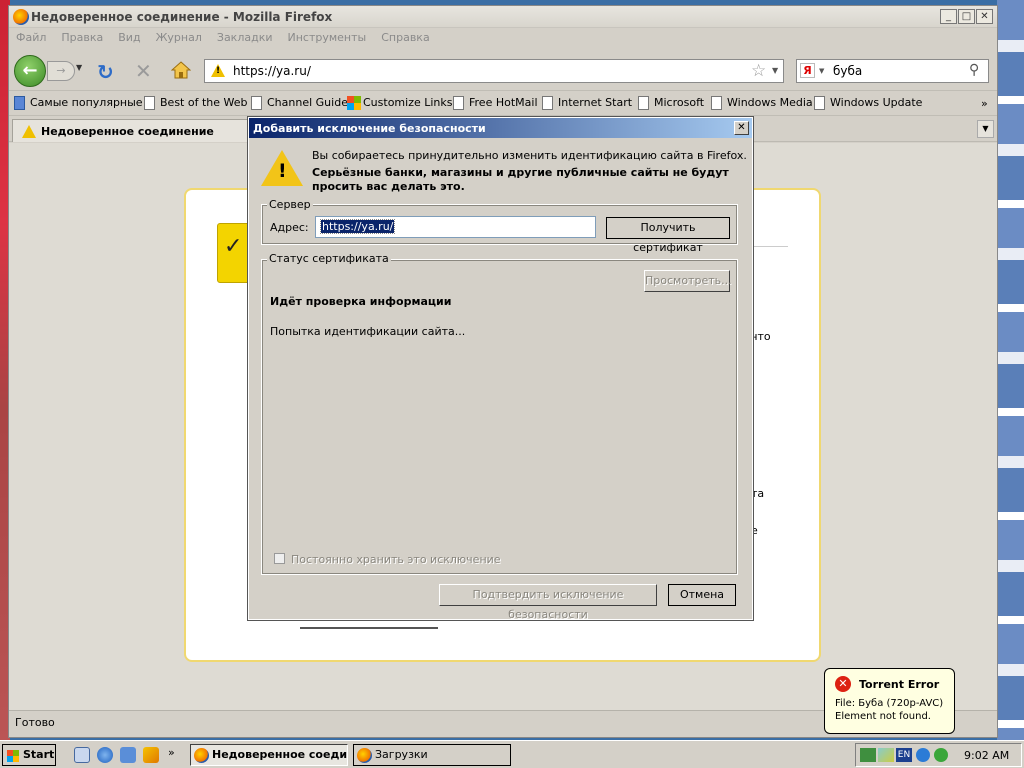  Describe the element at coordinates (327, 37) in the screenshot. I see `menu-tools: Инструменты` at that location.